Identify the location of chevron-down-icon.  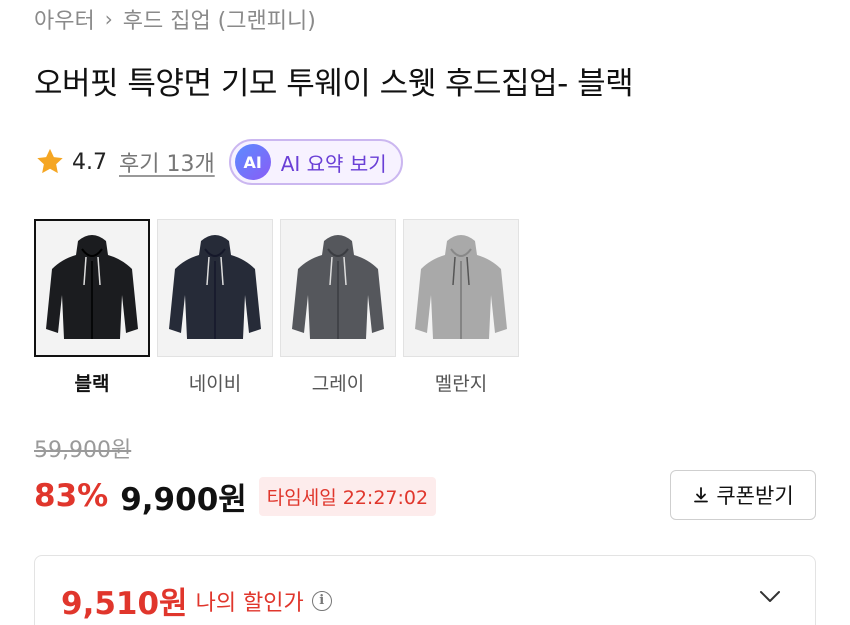
(770, 597).